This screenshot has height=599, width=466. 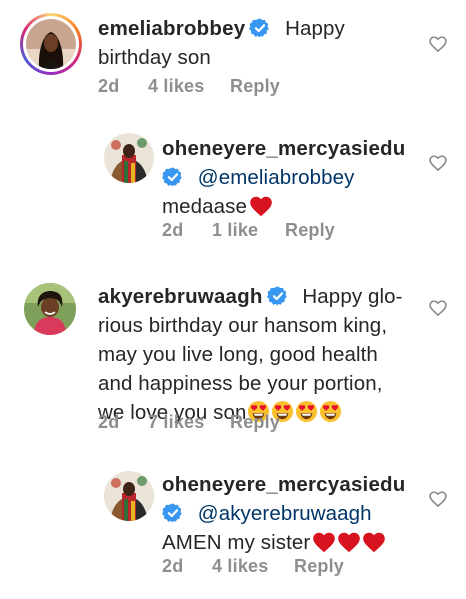 I want to click on comment-text: rious birthday our hansom king,, so click(x=243, y=325).